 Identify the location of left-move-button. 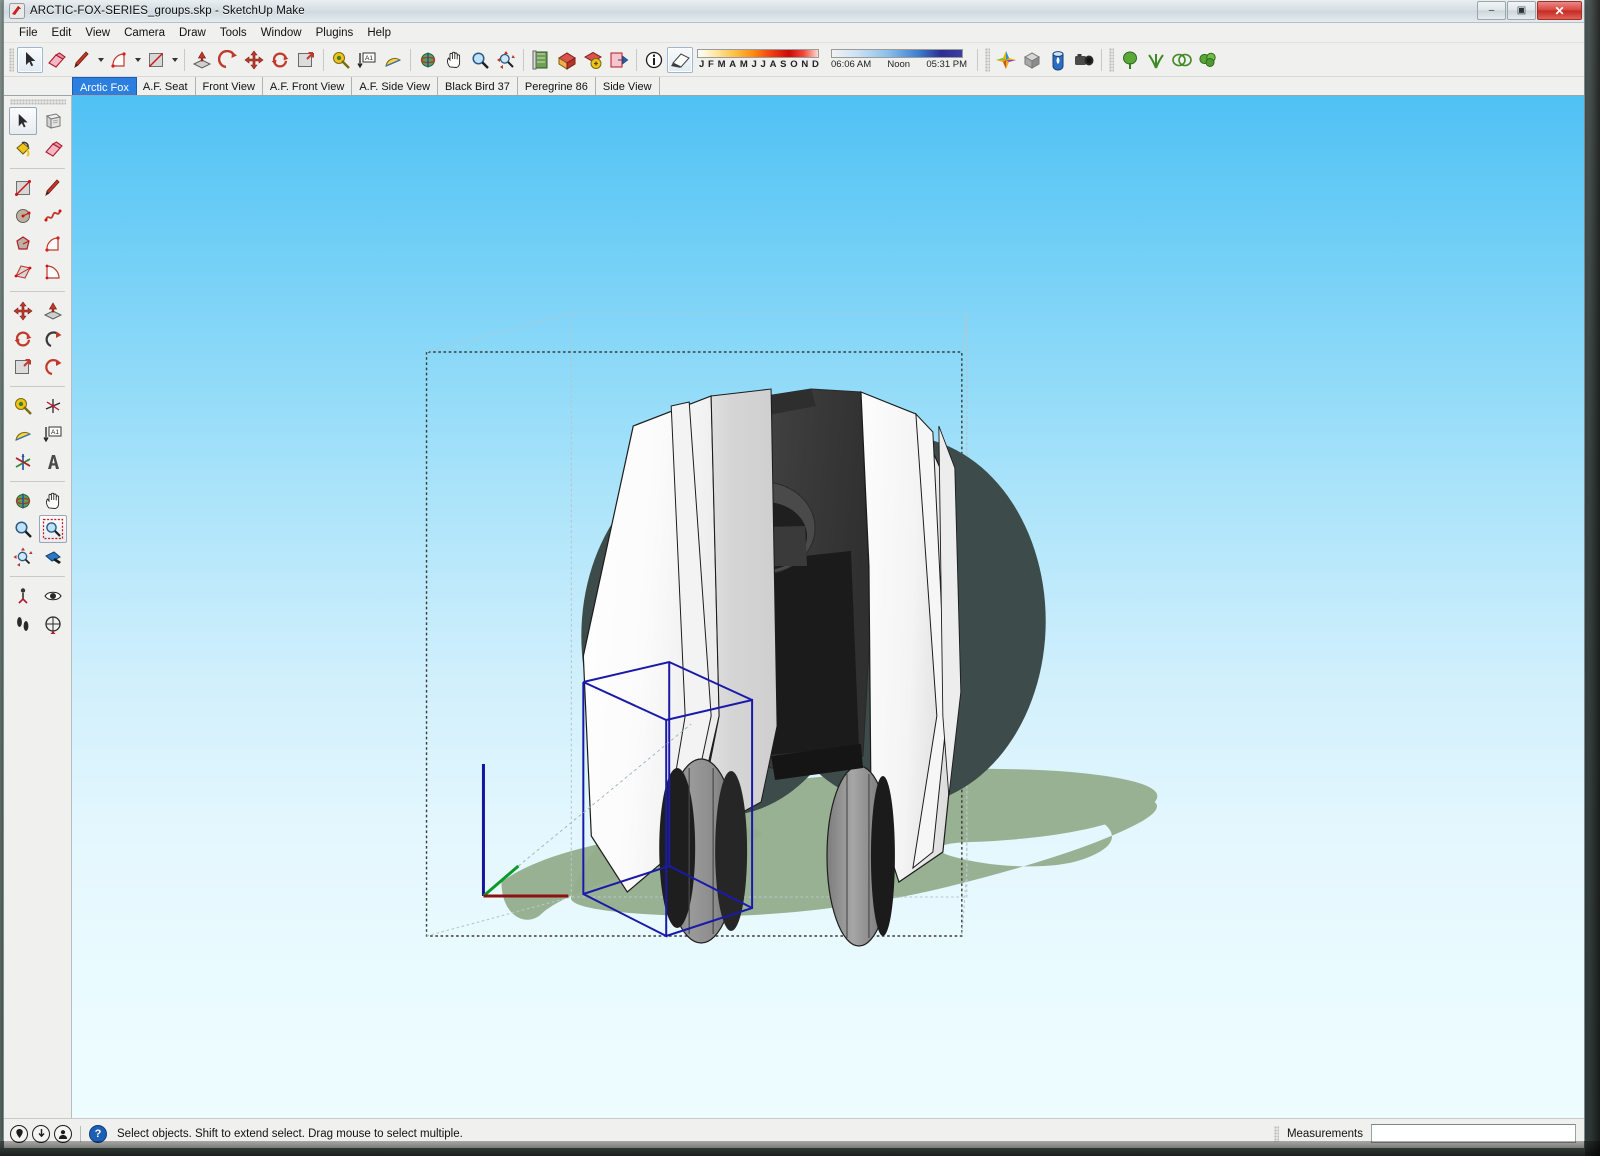
(23, 311).